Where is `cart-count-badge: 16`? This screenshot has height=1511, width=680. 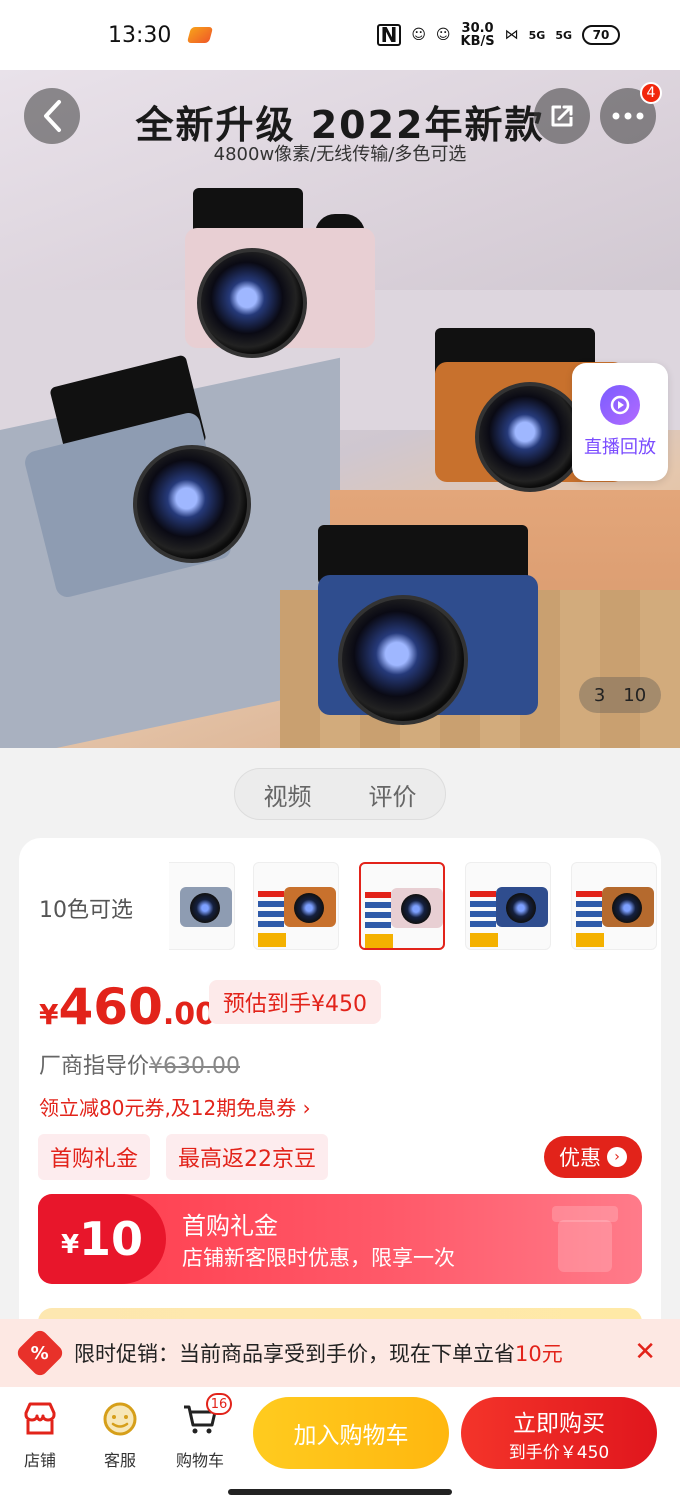 cart-count-badge: 16 is located at coordinates (219, 1404).